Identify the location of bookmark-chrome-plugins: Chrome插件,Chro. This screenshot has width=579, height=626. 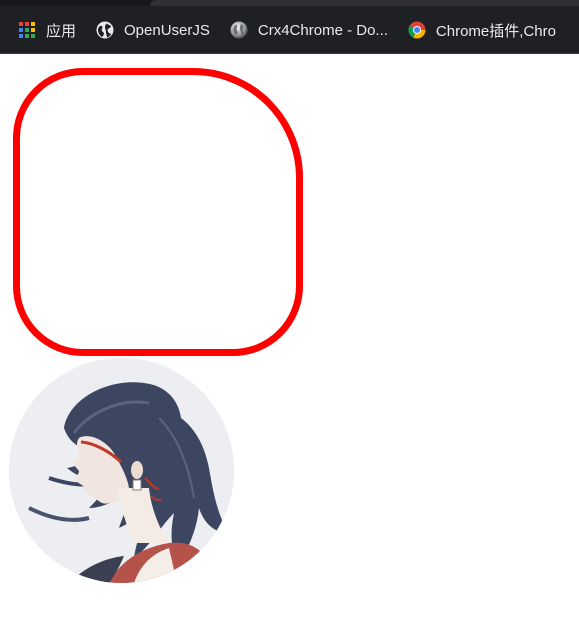
(482, 30).